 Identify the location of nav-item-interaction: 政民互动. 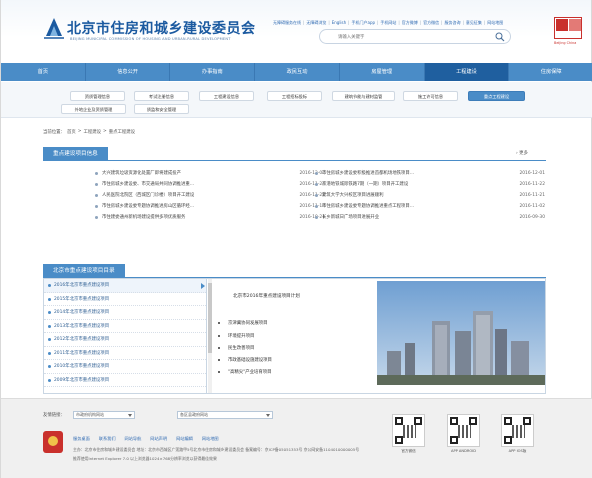
(297, 72).